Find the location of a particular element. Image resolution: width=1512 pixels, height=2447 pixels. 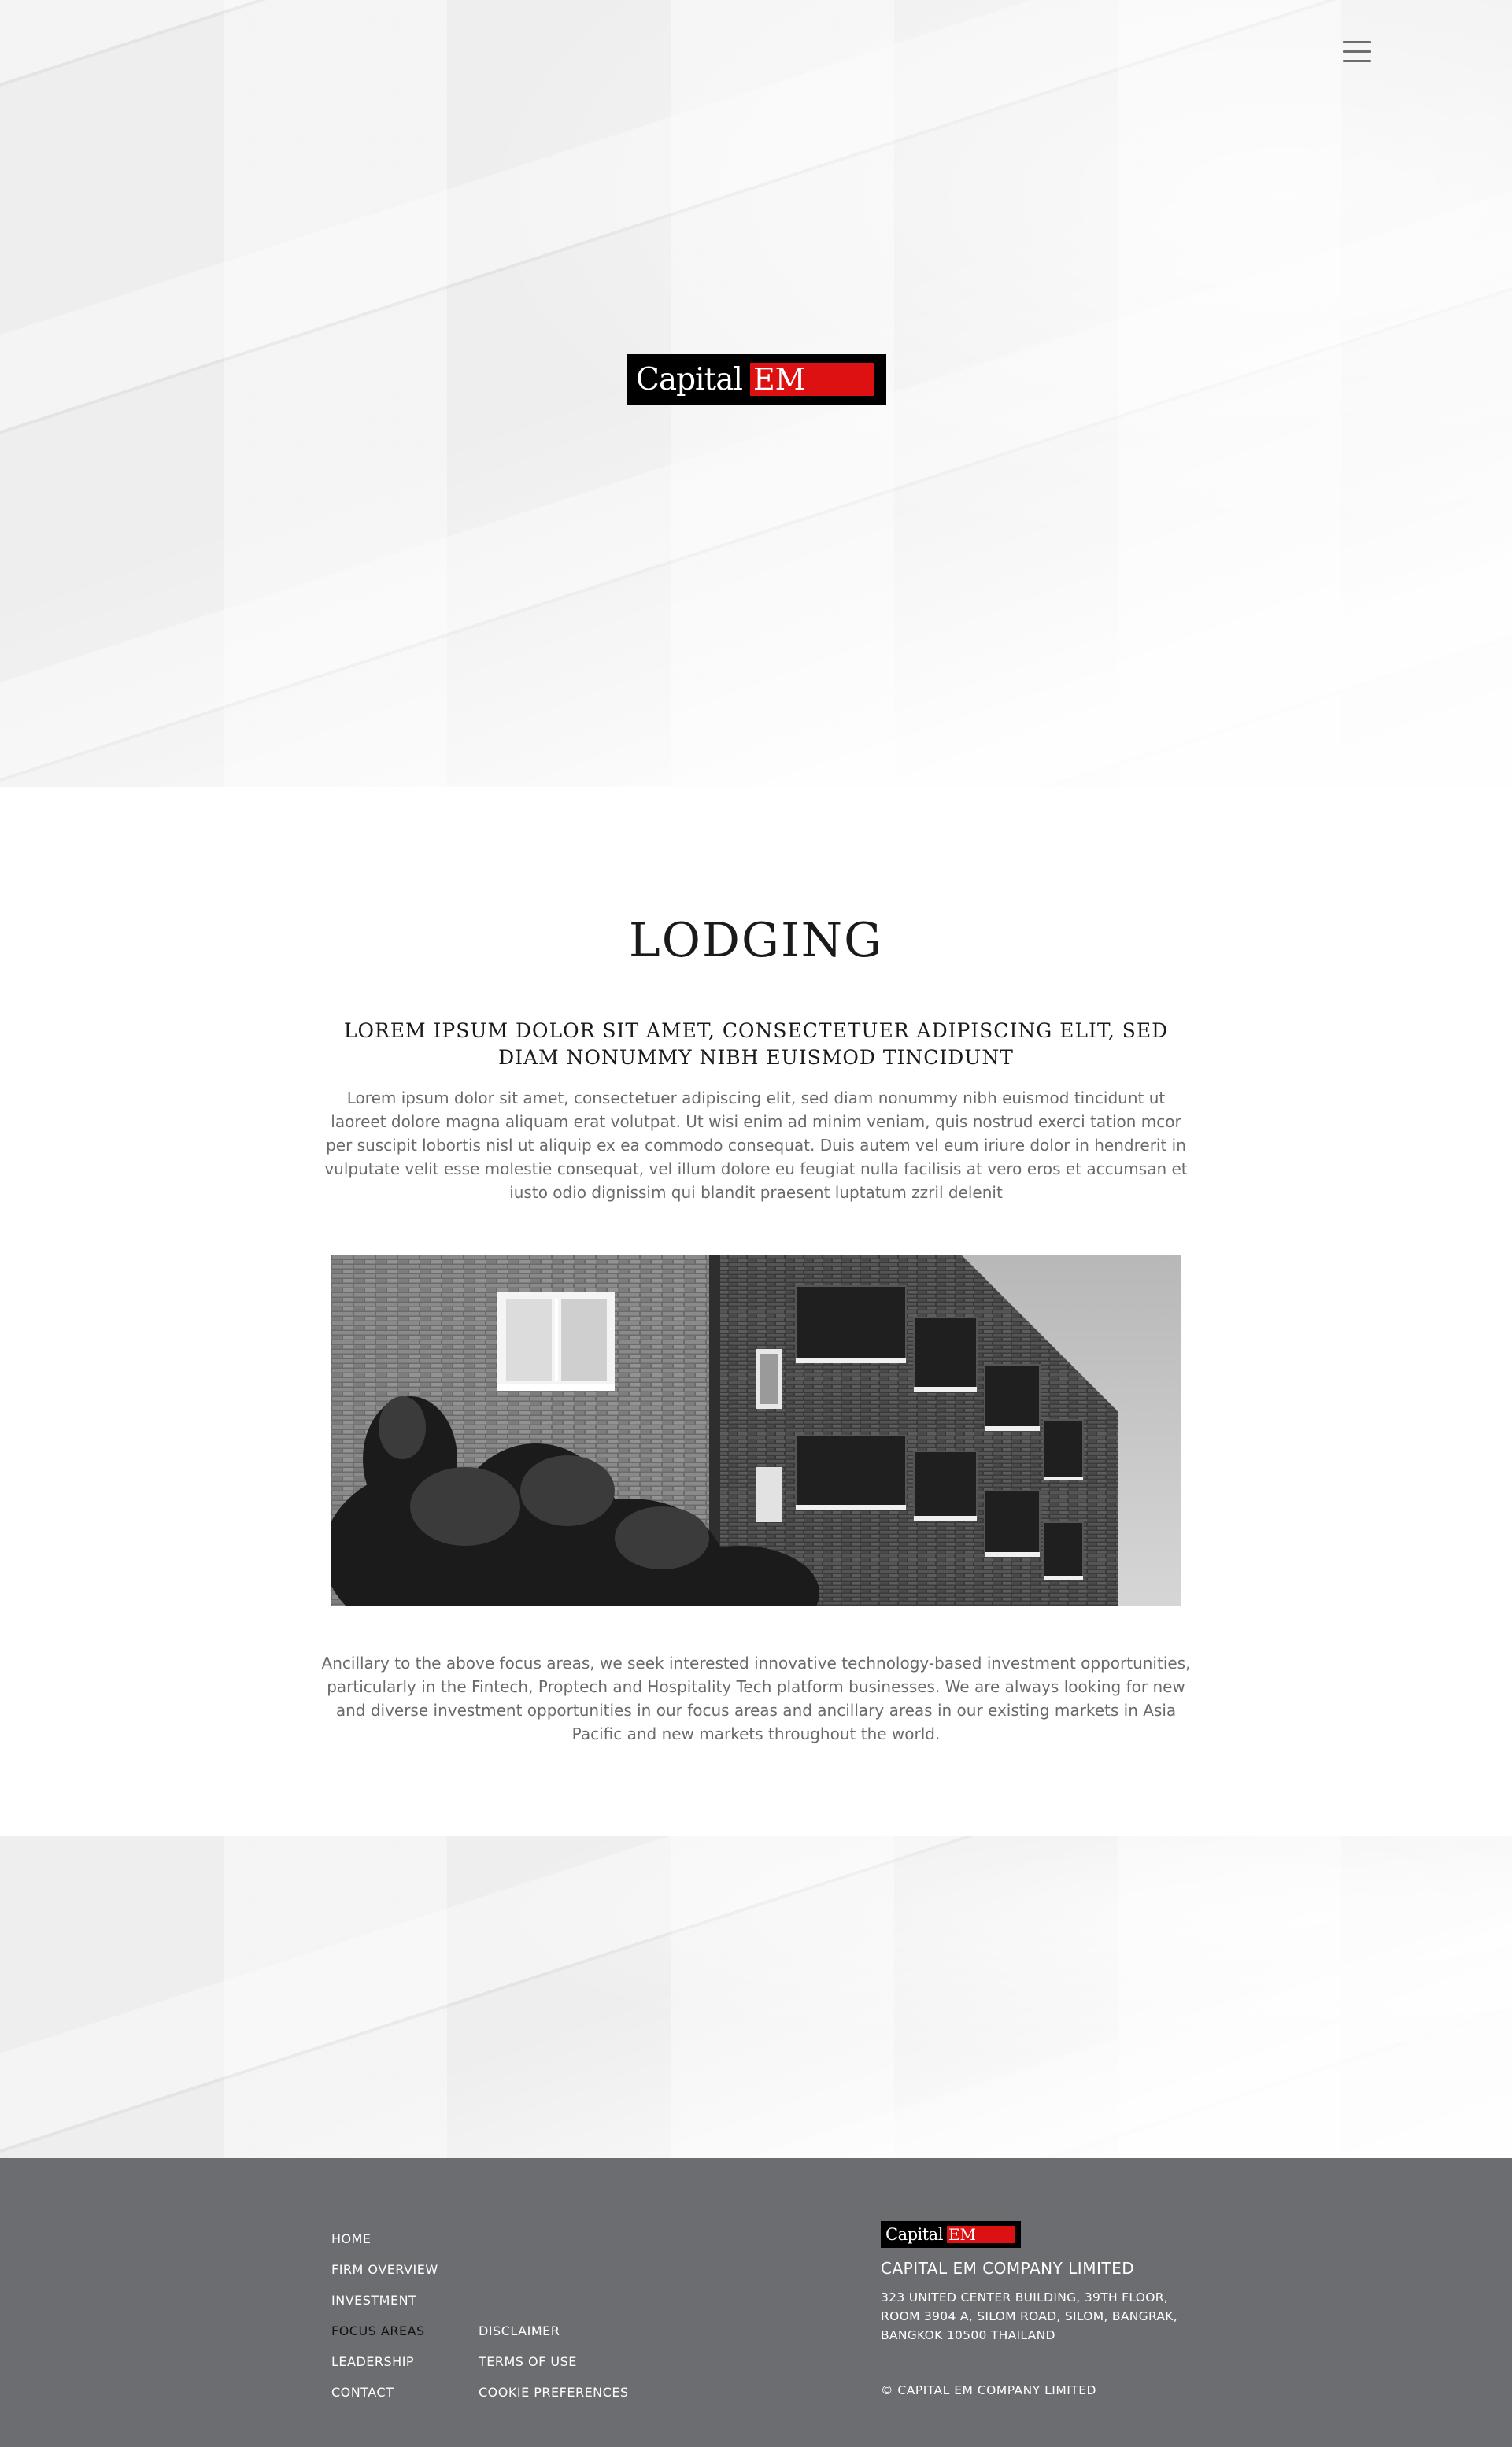

address-line: 323 UNITED CENTER BUILDING, 39TH FLOOR, is located at coordinates (1025, 2297).